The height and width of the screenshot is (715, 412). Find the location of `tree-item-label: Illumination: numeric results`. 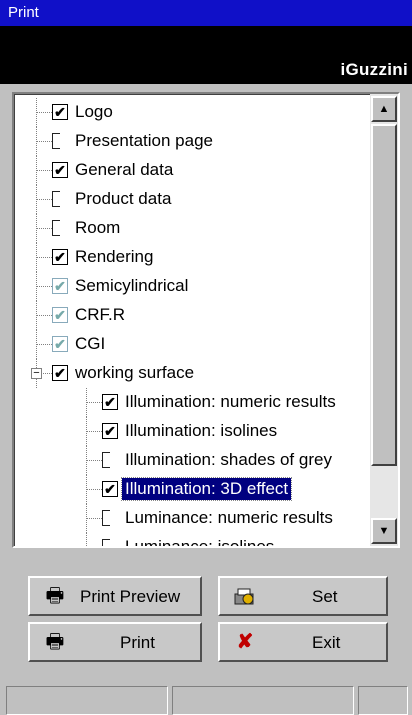

tree-item-label: Illumination: numeric results is located at coordinates (230, 401).